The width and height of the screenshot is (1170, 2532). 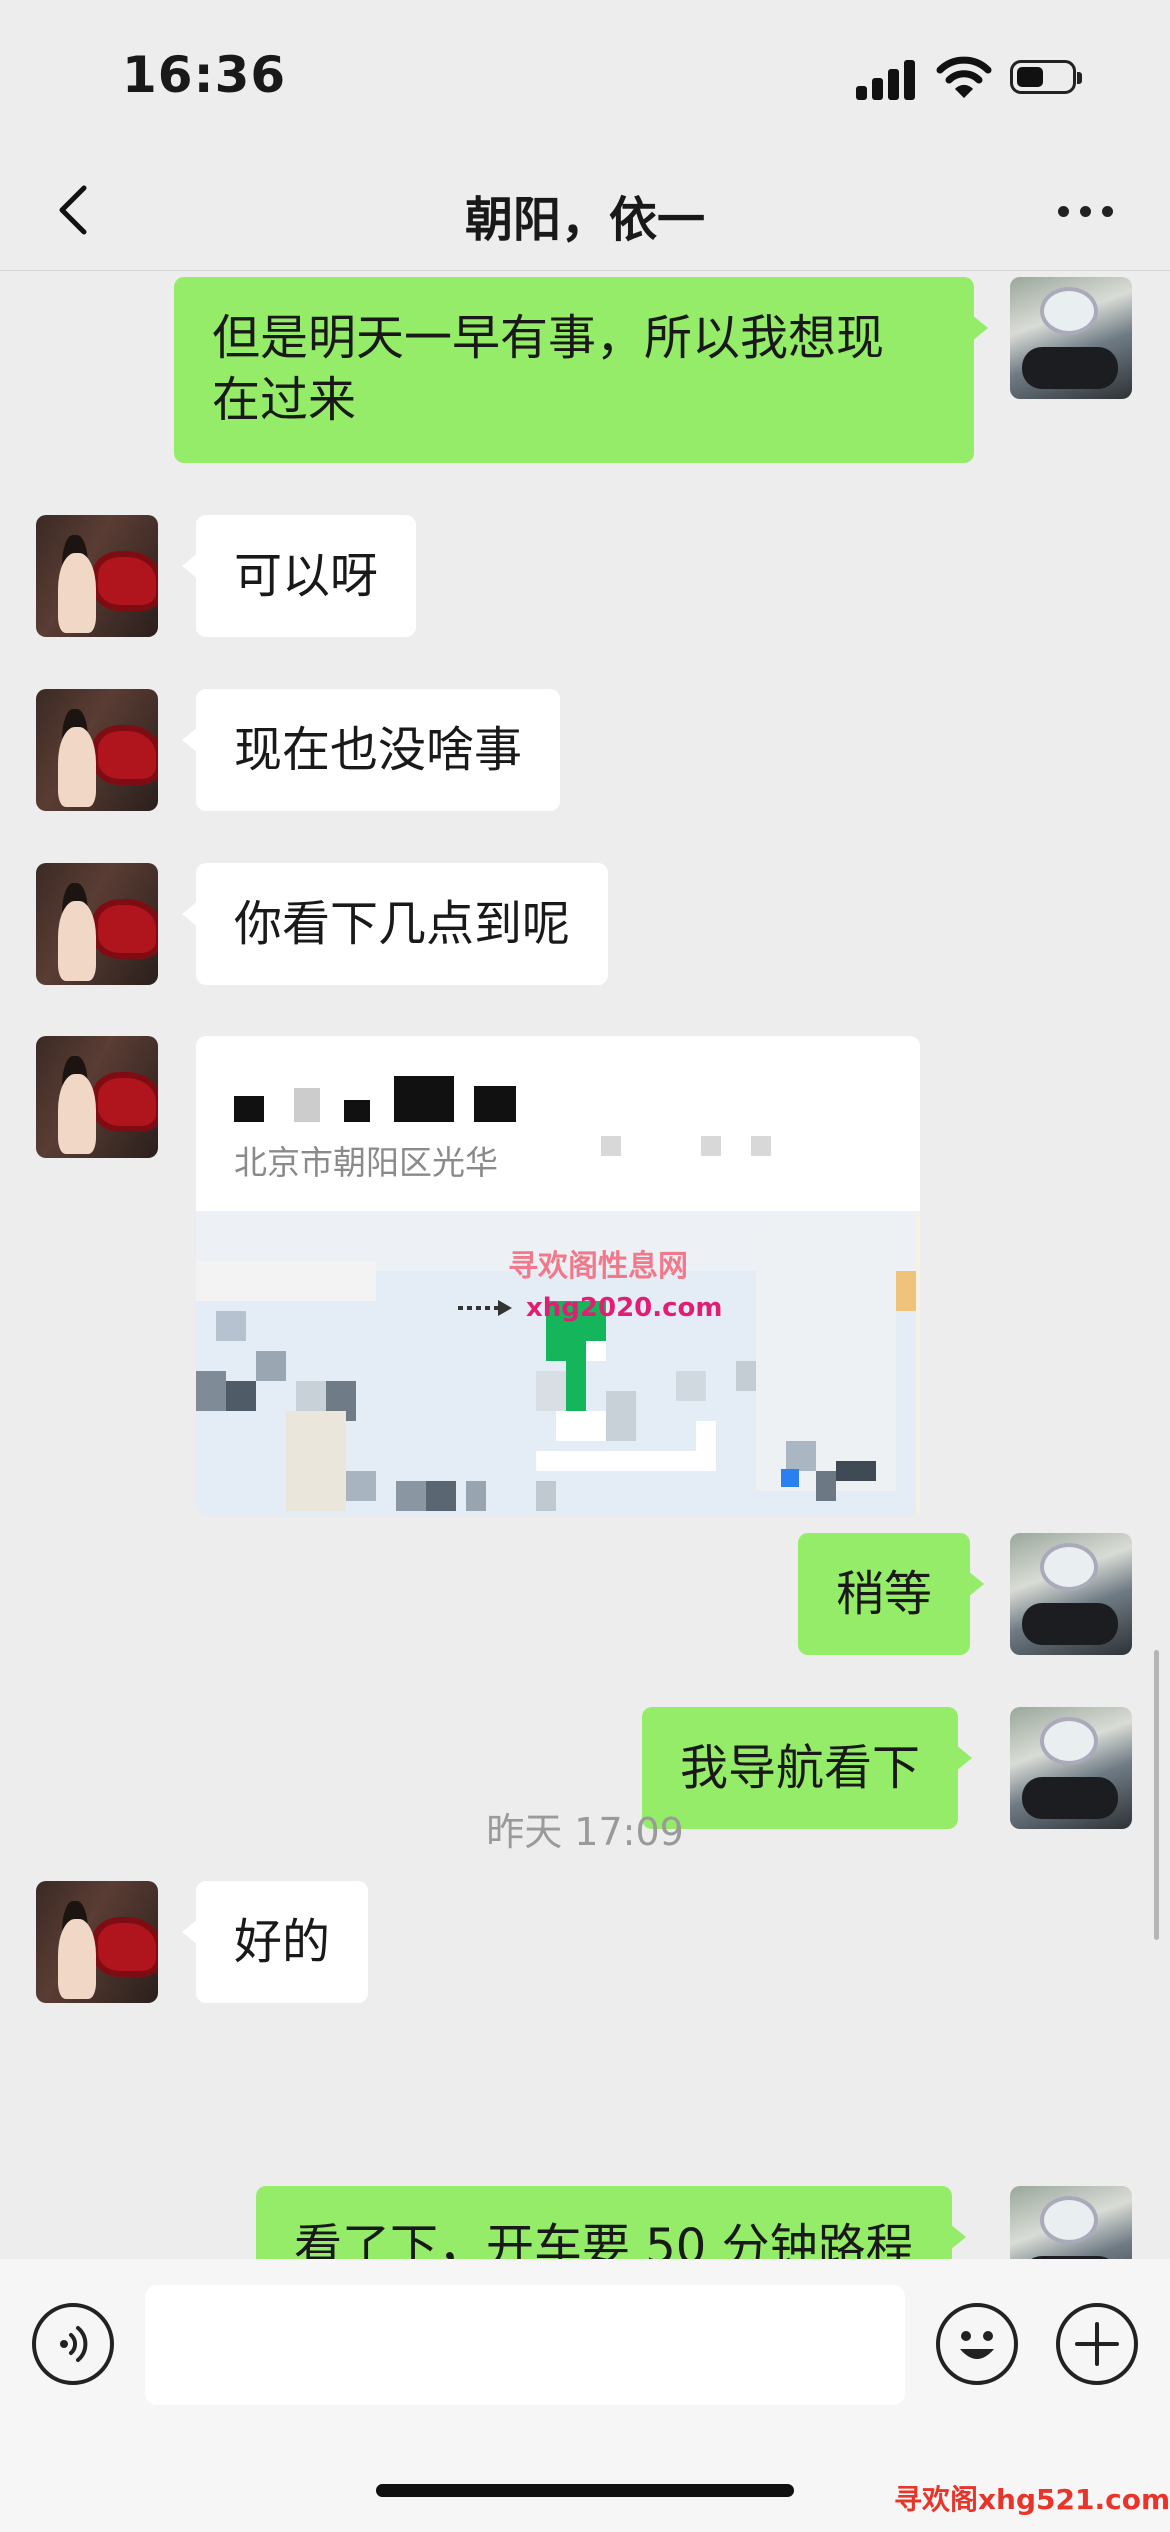 What do you see at coordinates (525, 2345) in the screenshot?
I see `message-input` at bounding box center [525, 2345].